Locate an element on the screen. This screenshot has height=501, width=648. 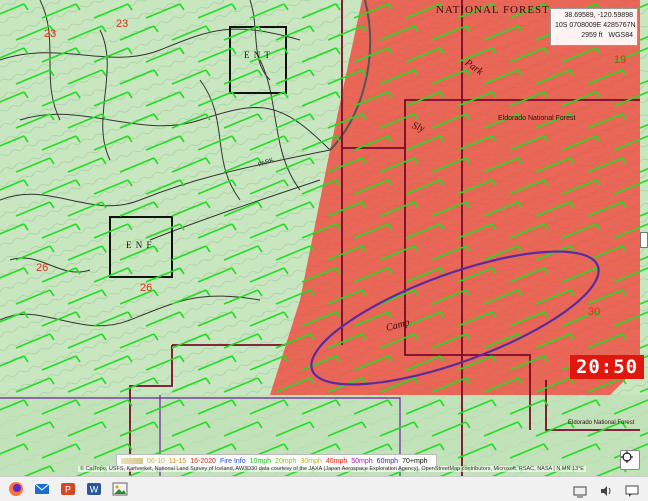
coord-elev: 2959 ft is located at coordinates (592, 35).